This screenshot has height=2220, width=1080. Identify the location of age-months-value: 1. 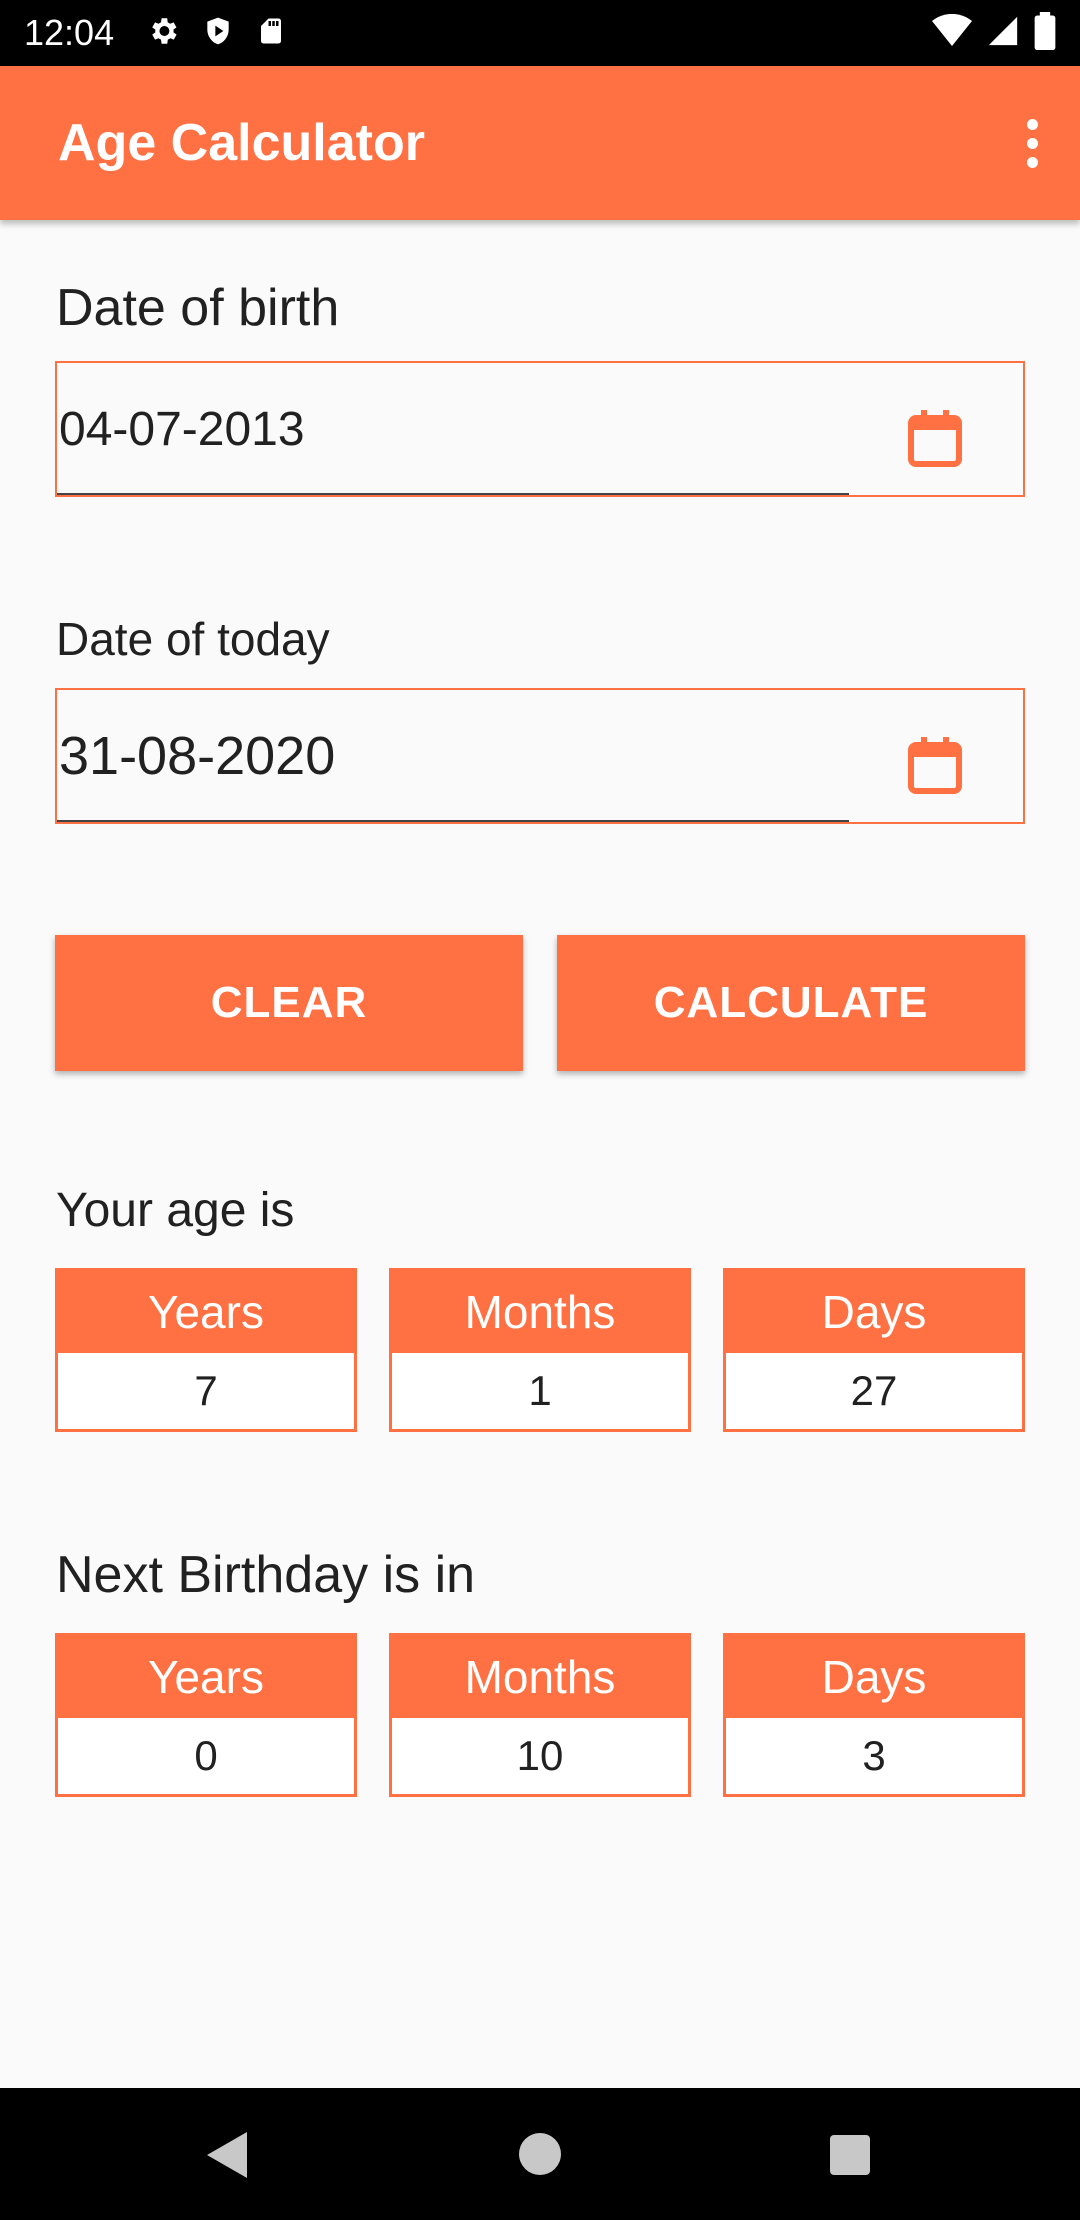
(540, 1390).